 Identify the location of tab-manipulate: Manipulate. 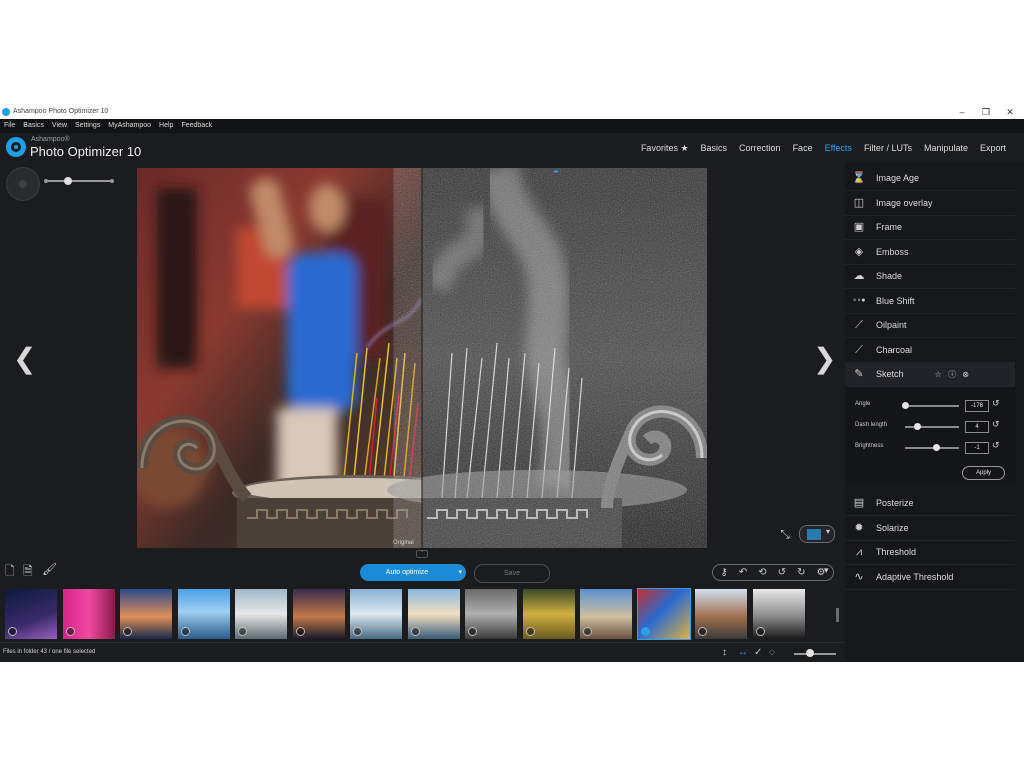
(946, 148).